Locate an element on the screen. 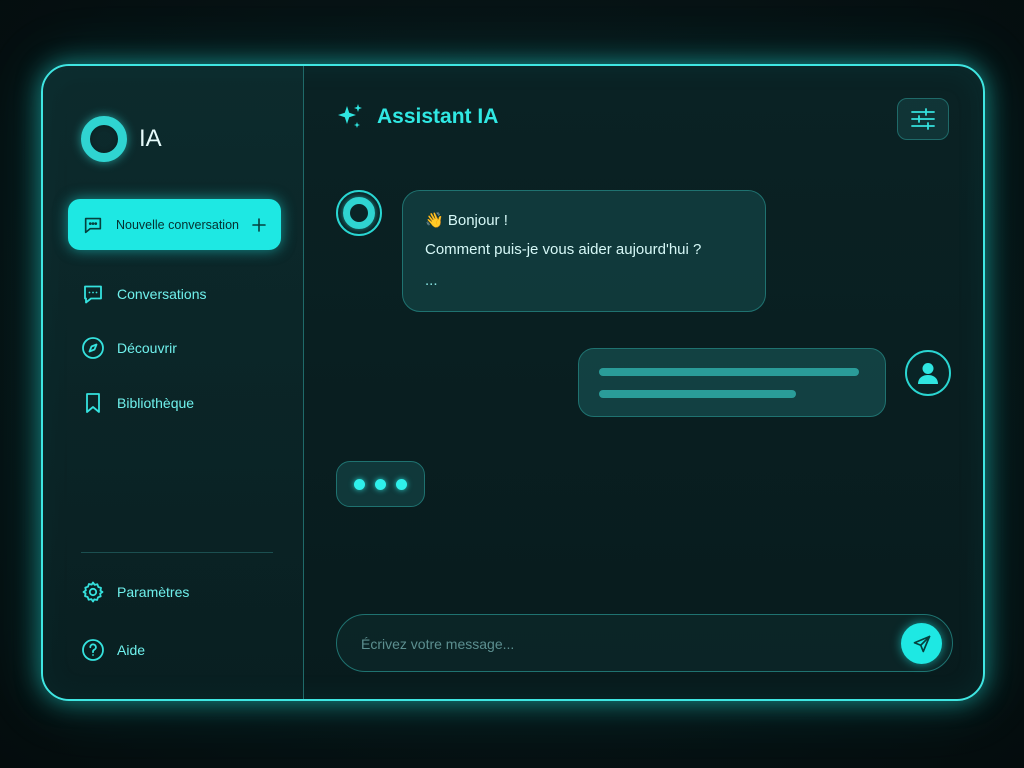 This screenshot has width=1024, height=768. brand-name: IA is located at coordinates (150, 138).